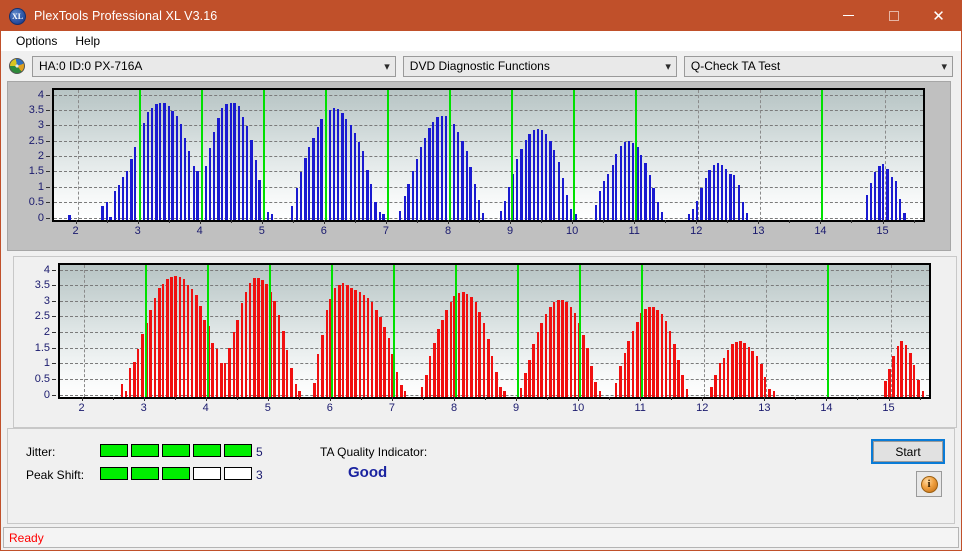  I want to click on start-button: Start, so click(908, 451).